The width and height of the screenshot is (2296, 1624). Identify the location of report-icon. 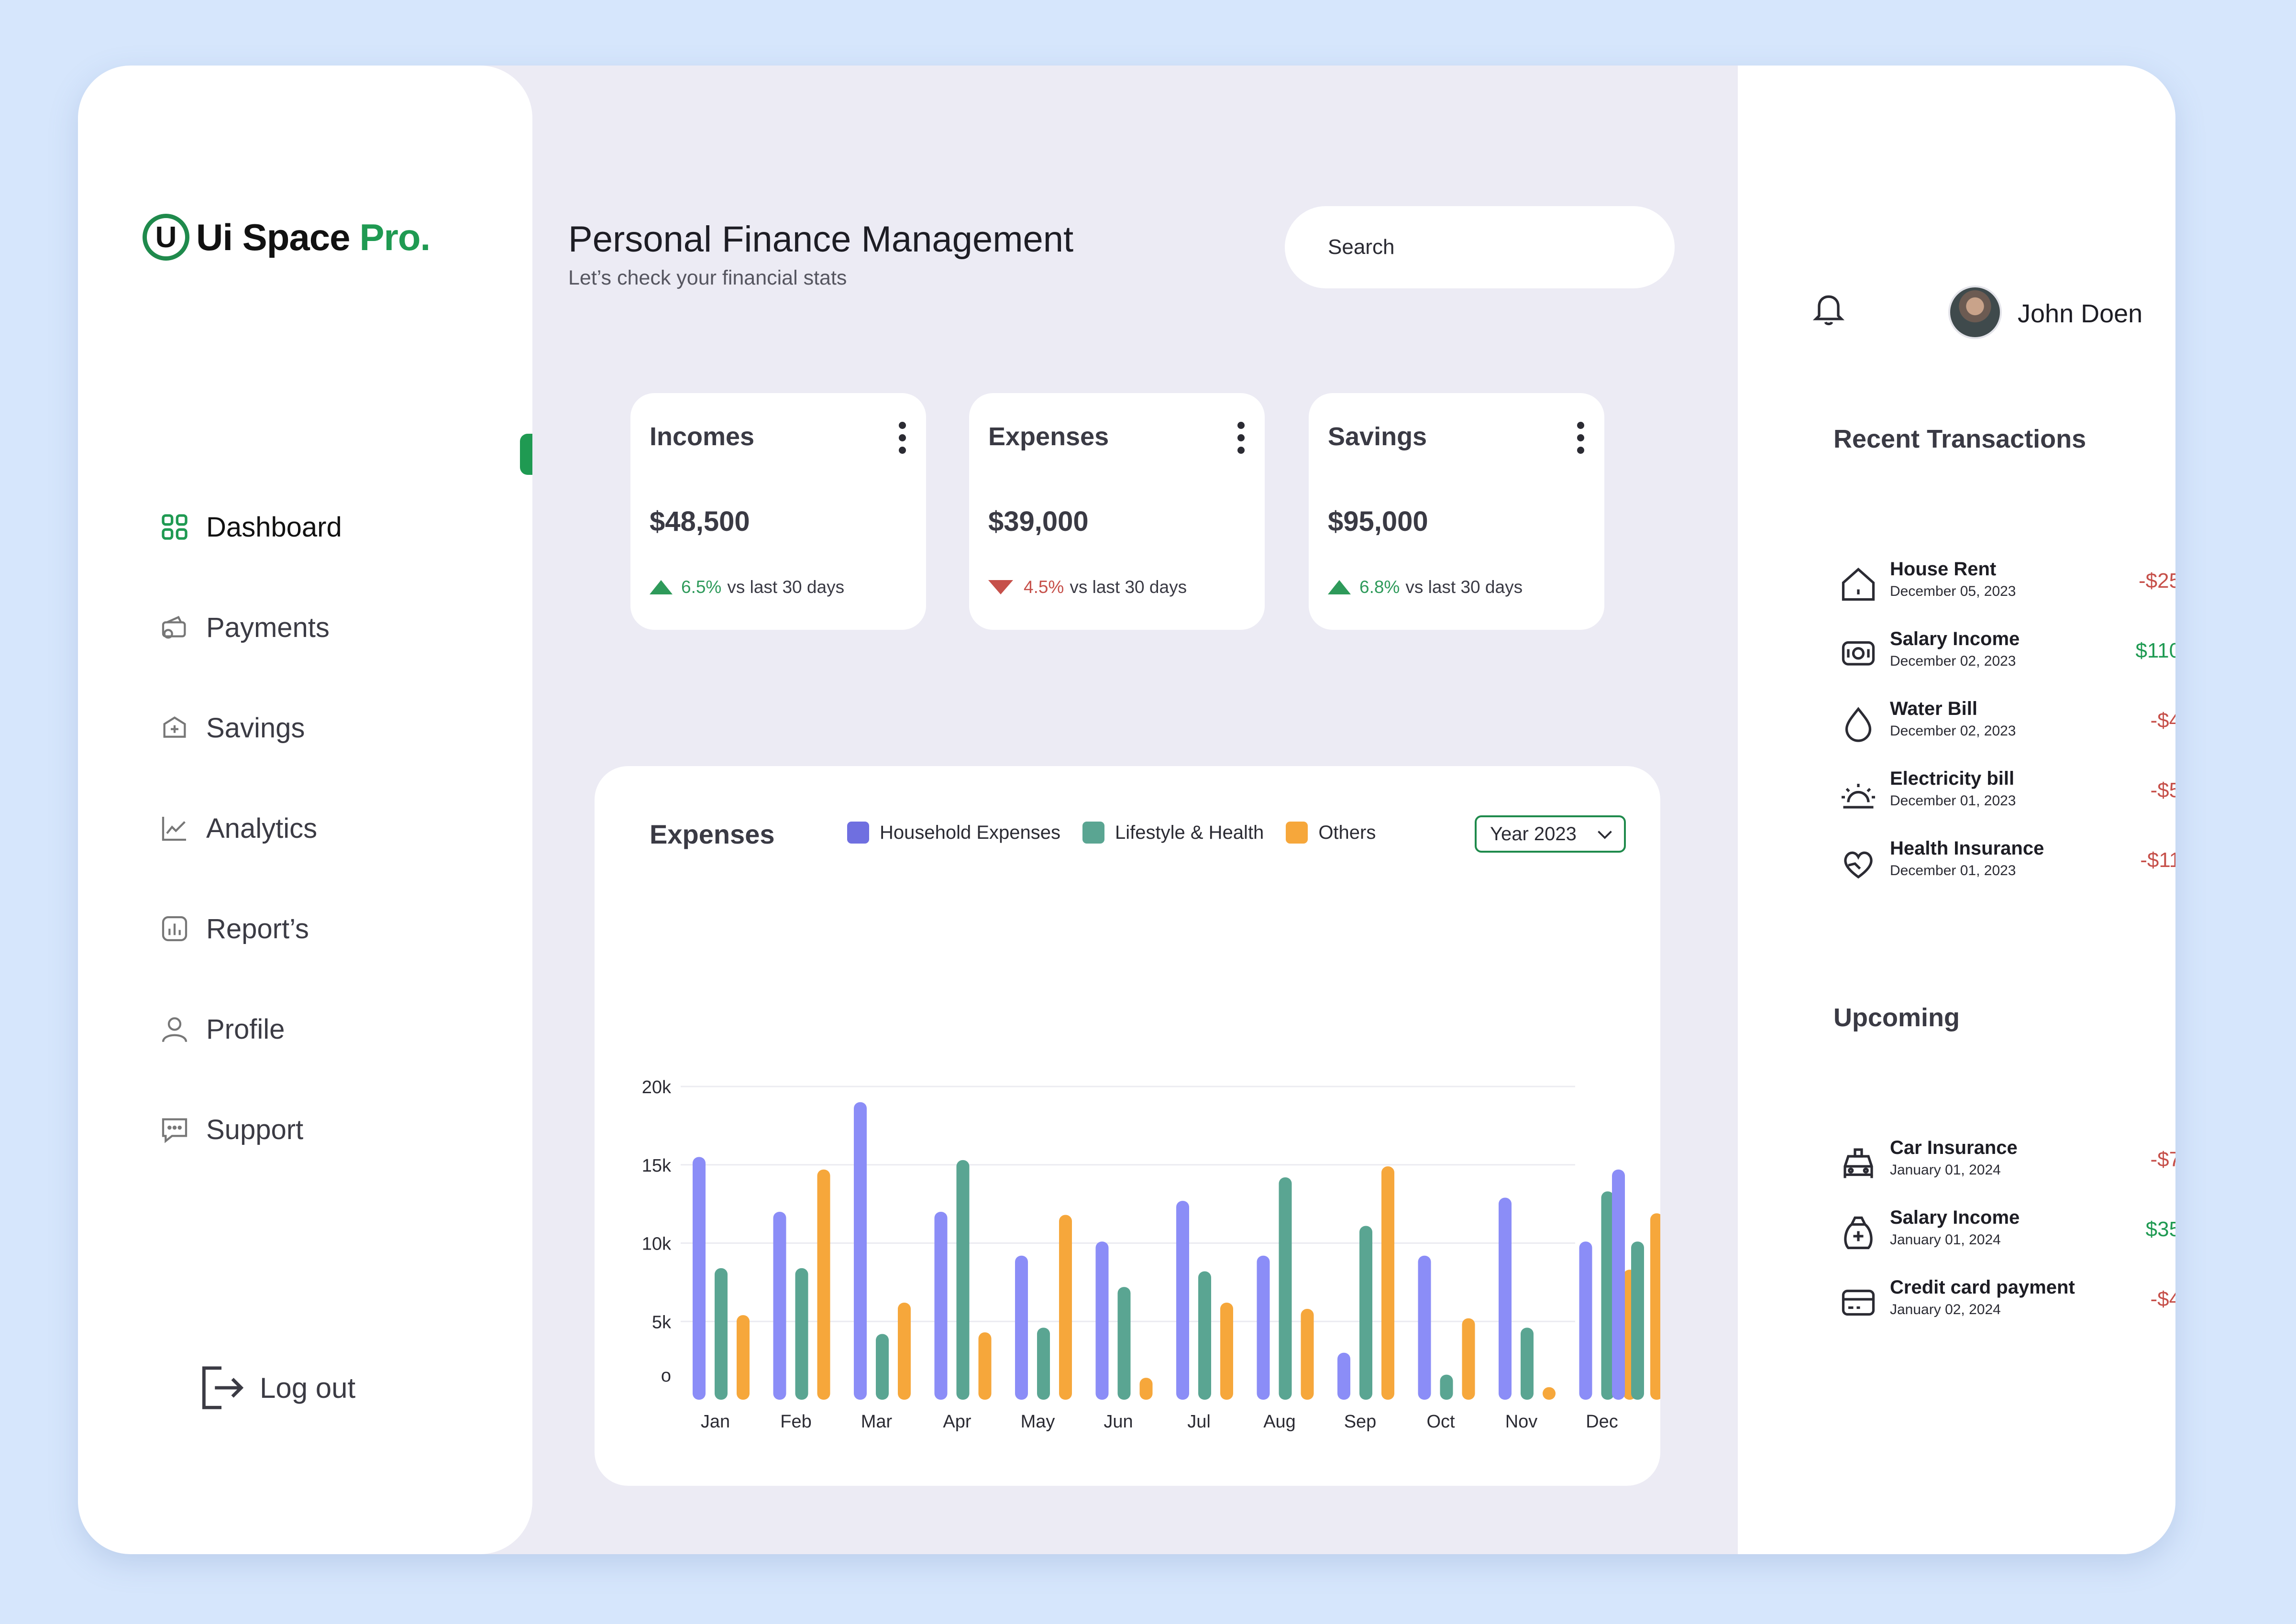
(175, 929).